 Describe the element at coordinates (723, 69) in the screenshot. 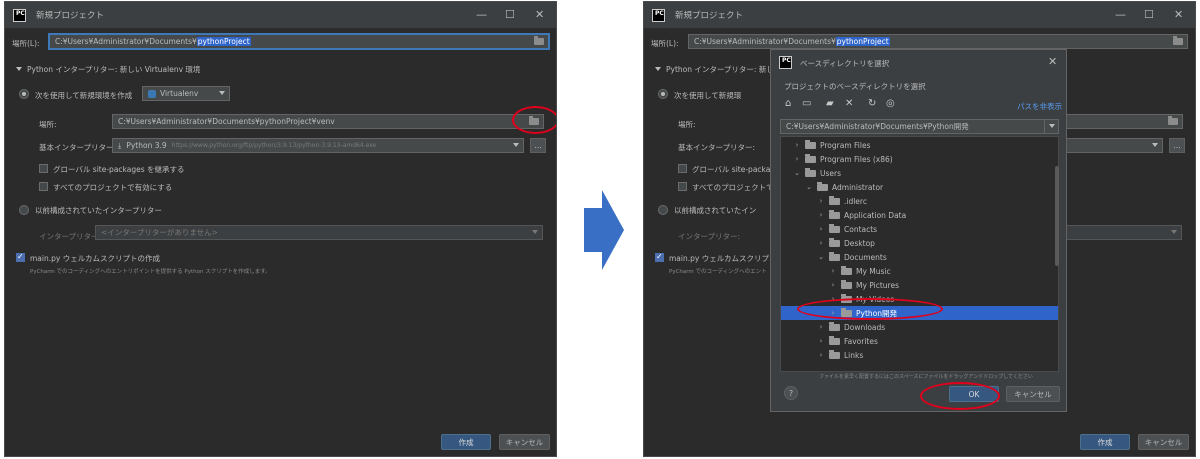

I see `interpreter-section-title: Python インタープリター: 新しい` at that location.